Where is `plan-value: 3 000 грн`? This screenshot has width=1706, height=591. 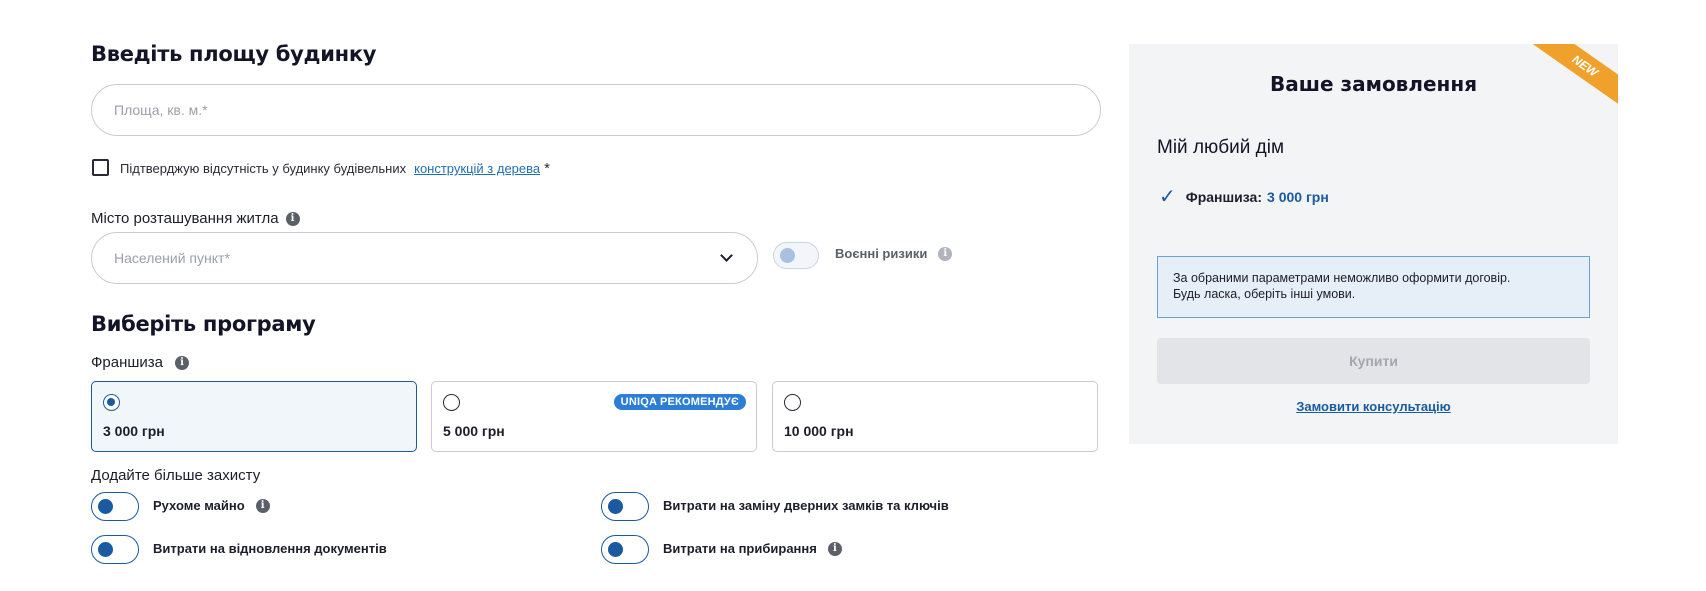 plan-value: 3 000 грн is located at coordinates (134, 431).